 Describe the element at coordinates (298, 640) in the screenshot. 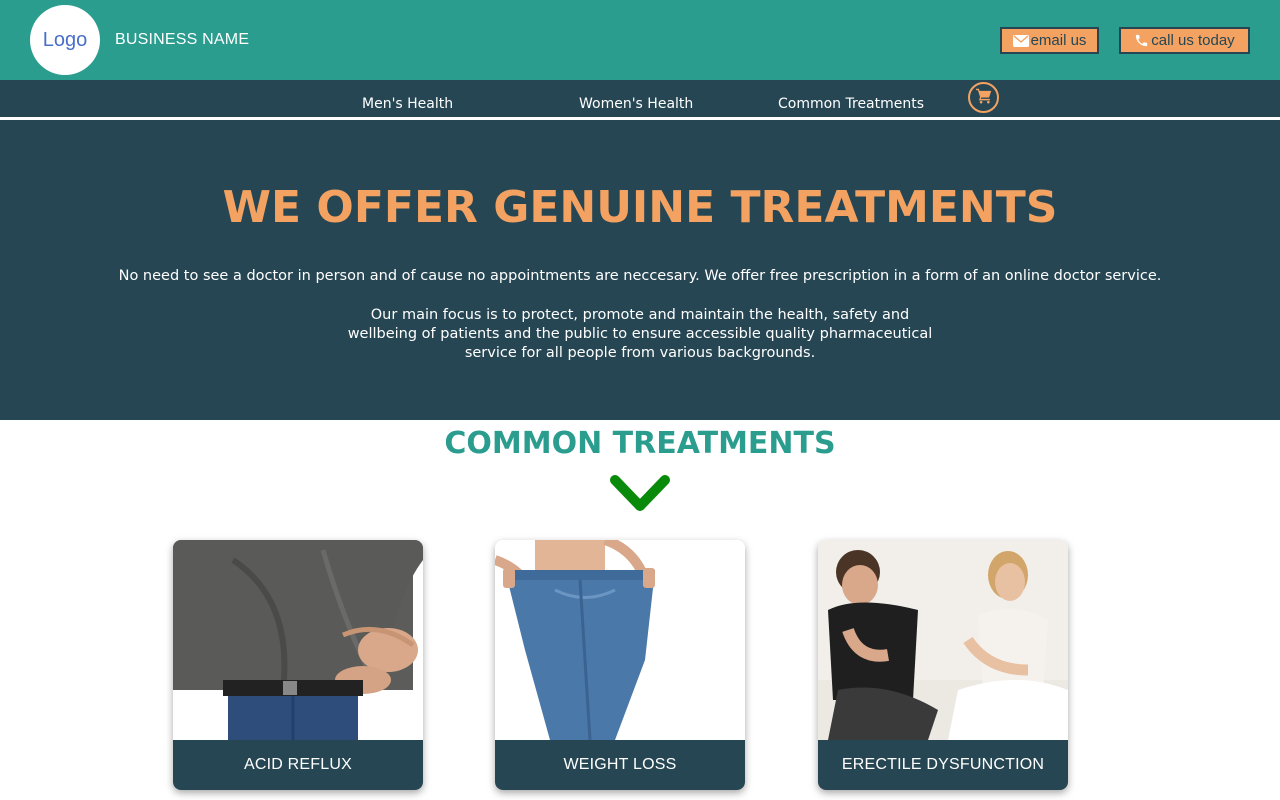

I see `acid-reflux-image` at that location.